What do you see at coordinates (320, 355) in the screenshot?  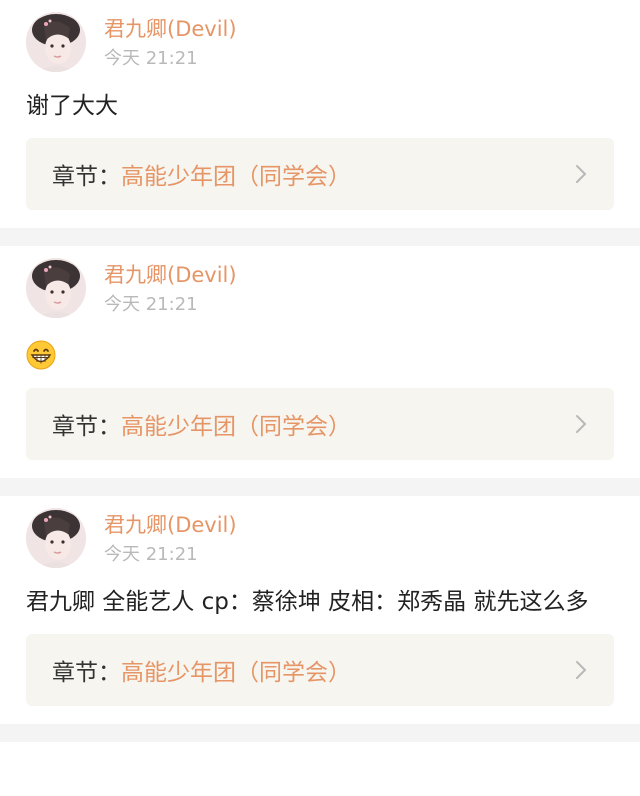 I see `comment-emoji` at bounding box center [320, 355].